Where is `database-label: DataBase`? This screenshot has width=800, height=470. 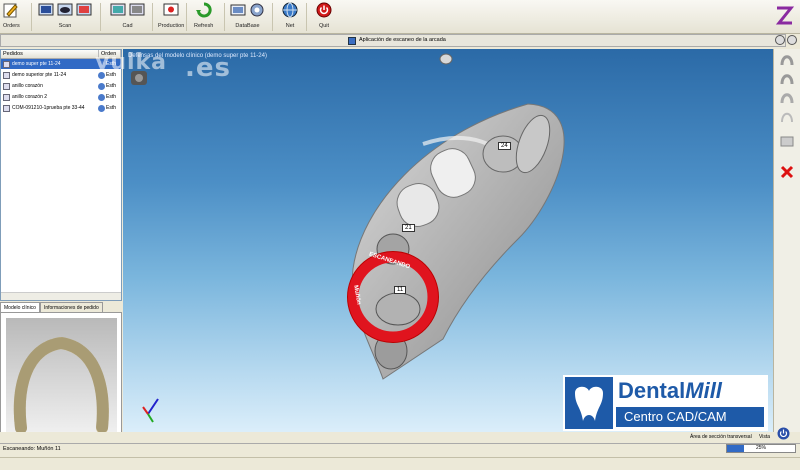
database-label: DataBase is located at coordinates (247, 26).